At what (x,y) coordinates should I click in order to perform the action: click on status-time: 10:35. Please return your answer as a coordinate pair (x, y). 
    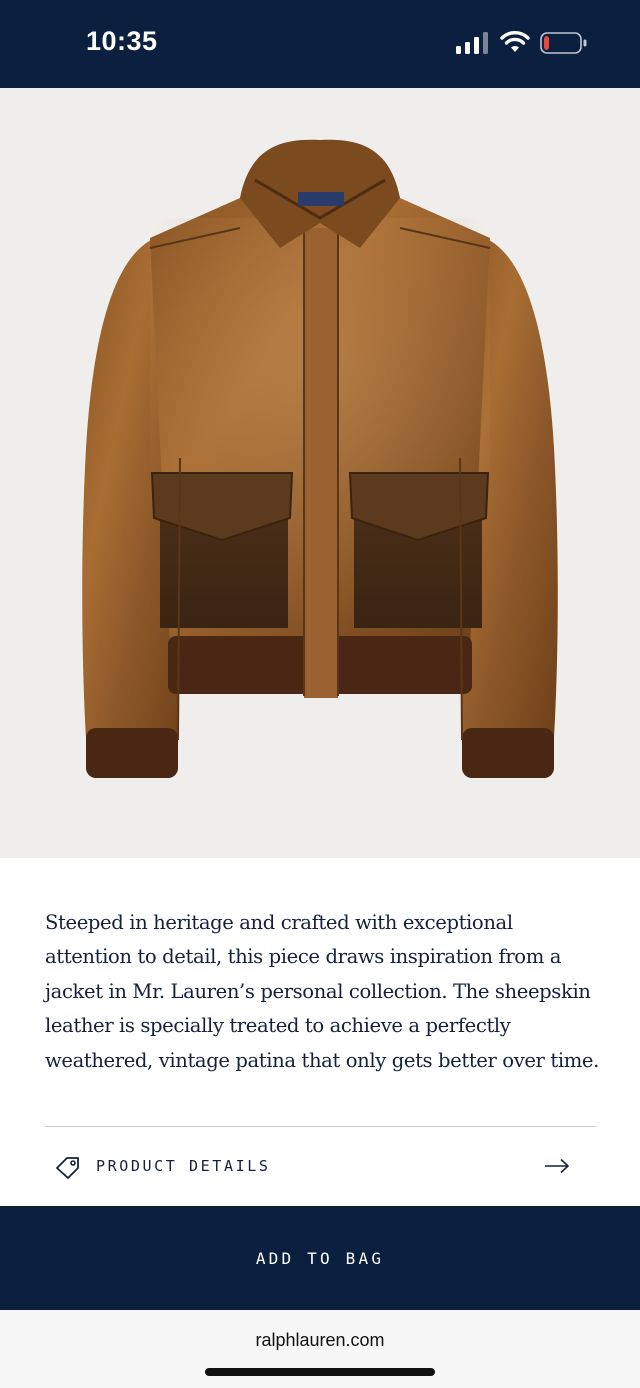
    Looking at the image, I should click on (122, 41).